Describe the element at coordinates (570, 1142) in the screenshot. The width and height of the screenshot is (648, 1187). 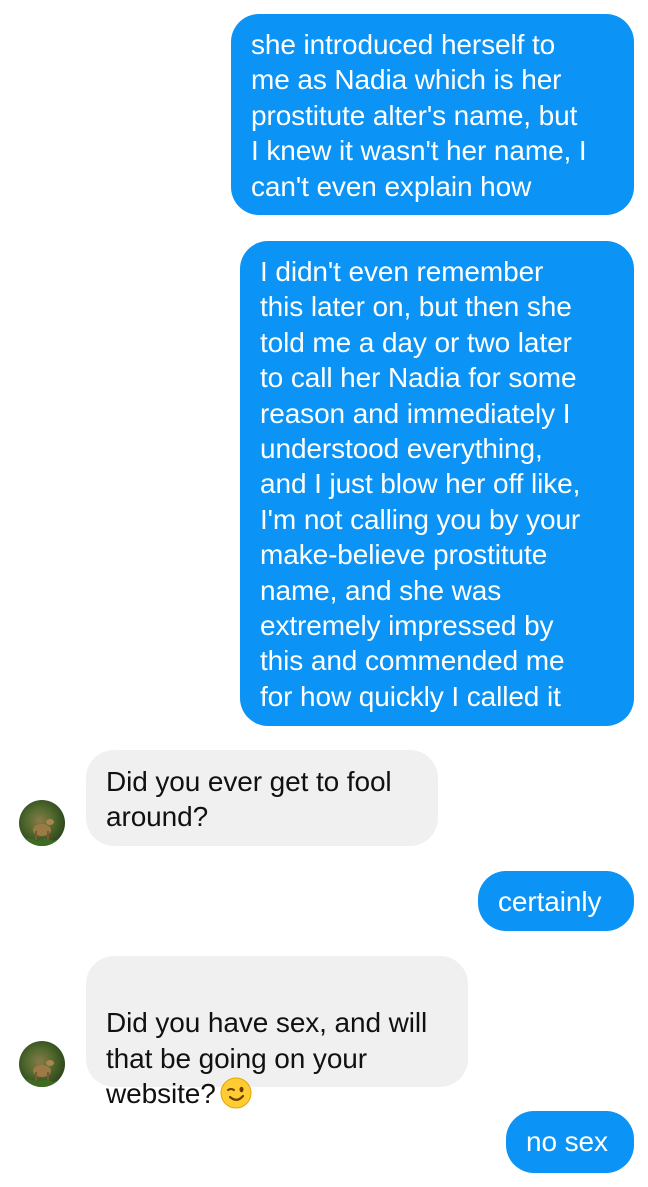
I see `outgoing-message: no sex` at that location.